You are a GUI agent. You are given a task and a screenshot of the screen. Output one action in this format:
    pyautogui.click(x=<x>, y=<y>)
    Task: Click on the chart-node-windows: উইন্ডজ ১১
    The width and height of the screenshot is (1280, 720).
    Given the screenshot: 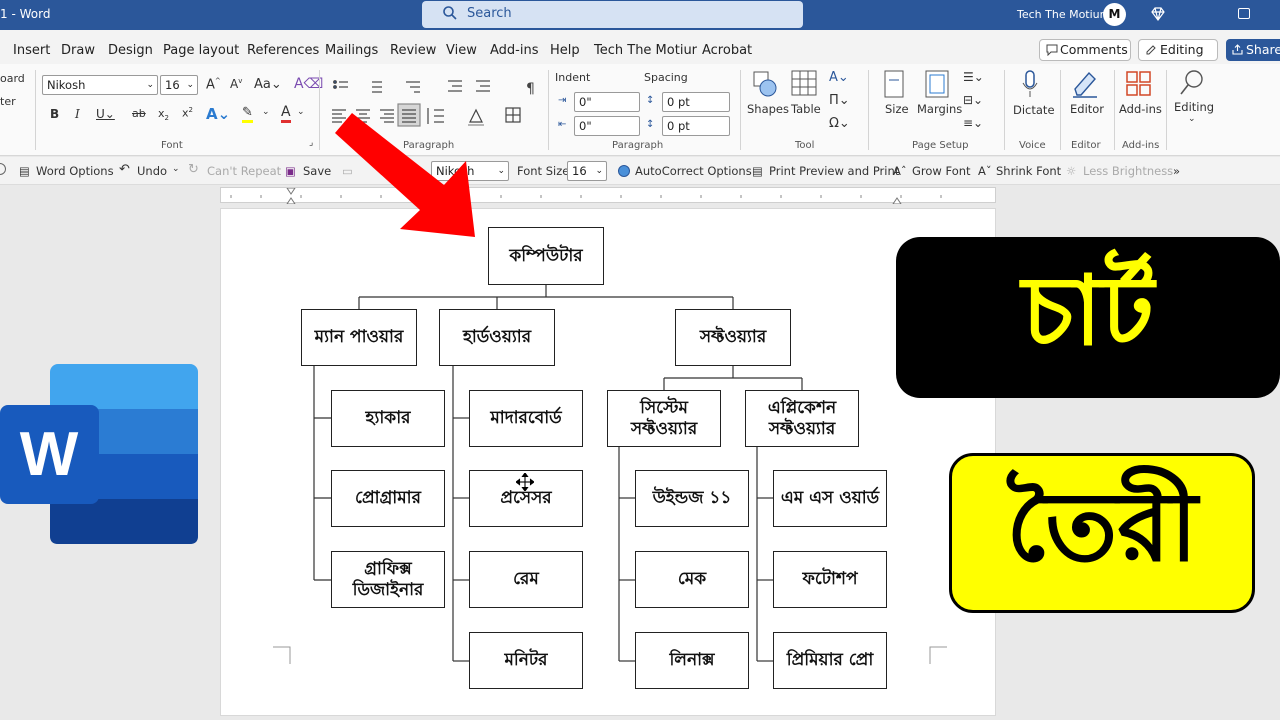 What is the action you would take?
    pyautogui.click(x=692, y=498)
    